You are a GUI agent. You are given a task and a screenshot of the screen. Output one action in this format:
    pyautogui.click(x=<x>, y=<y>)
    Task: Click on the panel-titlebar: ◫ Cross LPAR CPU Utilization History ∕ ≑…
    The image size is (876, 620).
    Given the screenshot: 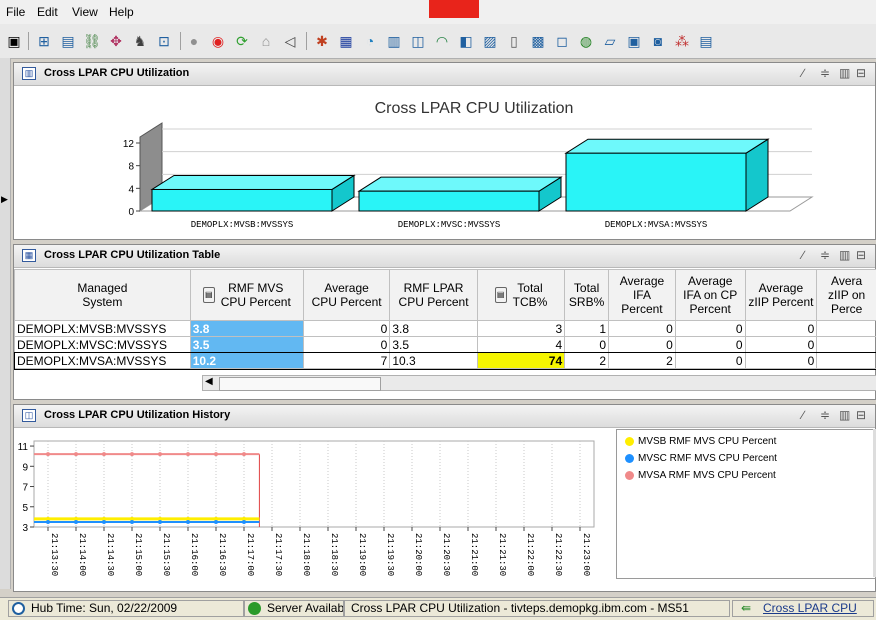 What is the action you would take?
    pyautogui.click(x=444, y=416)
    